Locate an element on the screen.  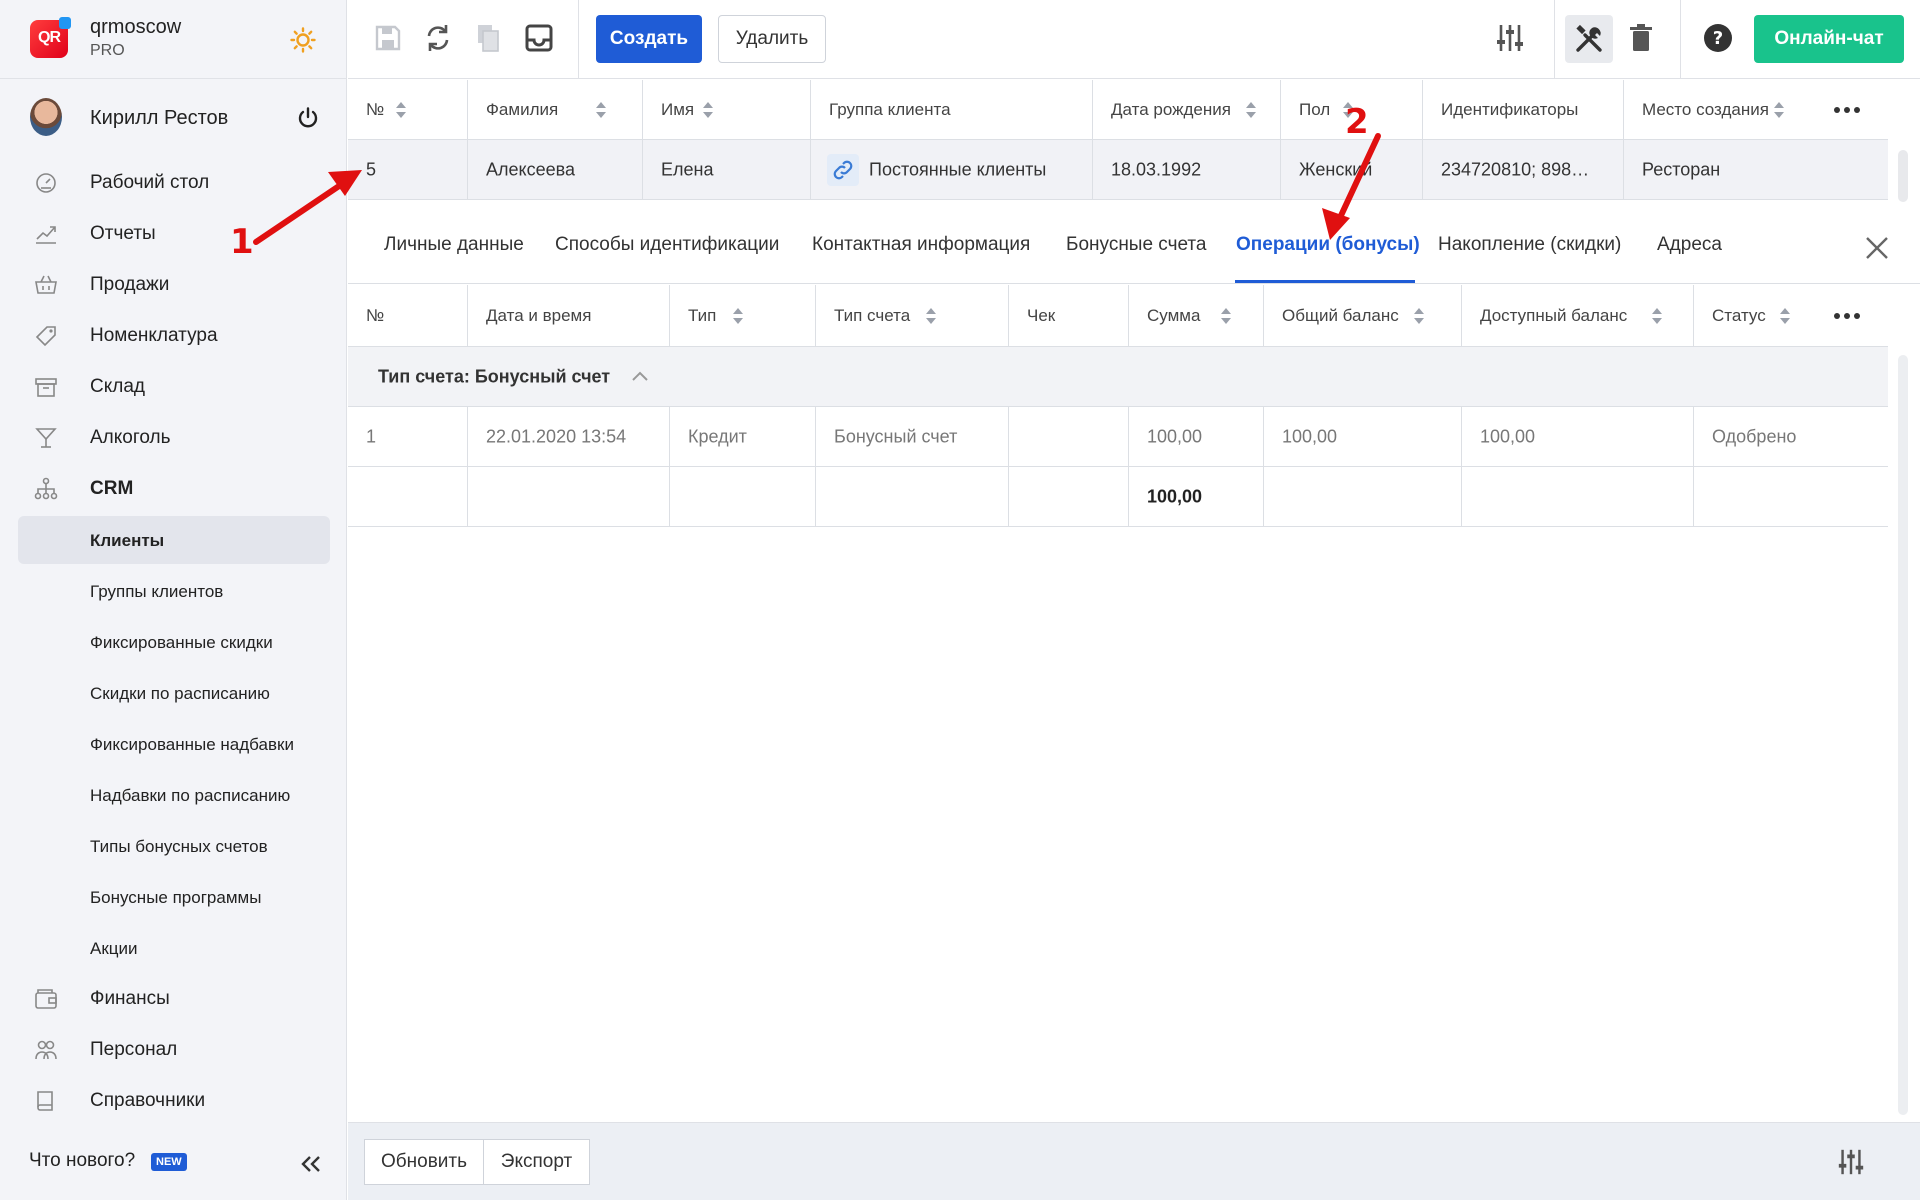
clients-scrollbar is located at coordinates (1903, 176).